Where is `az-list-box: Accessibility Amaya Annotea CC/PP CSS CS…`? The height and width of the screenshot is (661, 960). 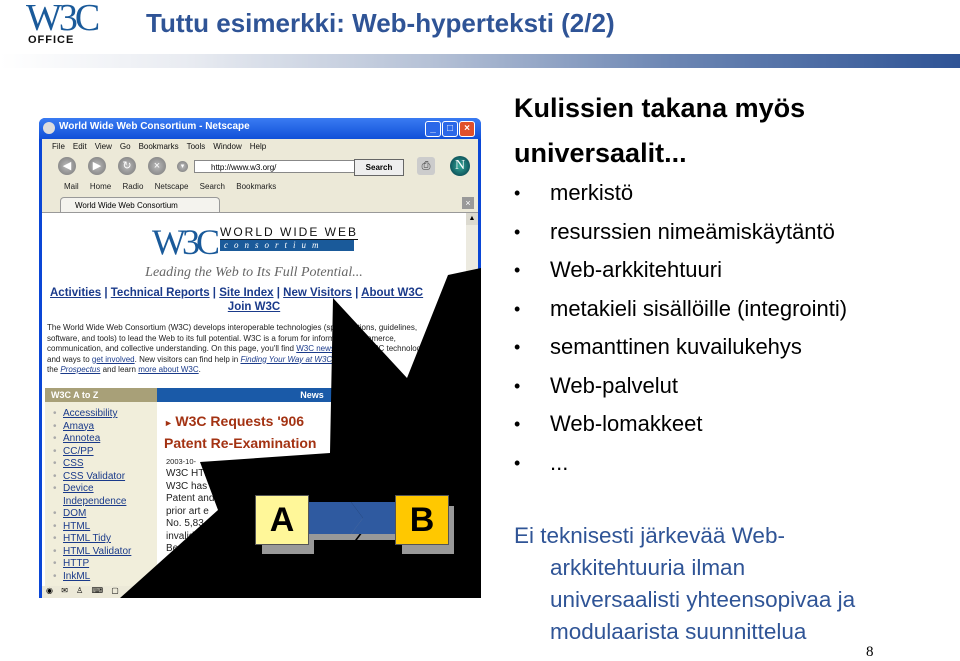 az-list-box: Accessibility Amaya Annotea CC/PP CSS CS… is located at coordinates (101, 494).